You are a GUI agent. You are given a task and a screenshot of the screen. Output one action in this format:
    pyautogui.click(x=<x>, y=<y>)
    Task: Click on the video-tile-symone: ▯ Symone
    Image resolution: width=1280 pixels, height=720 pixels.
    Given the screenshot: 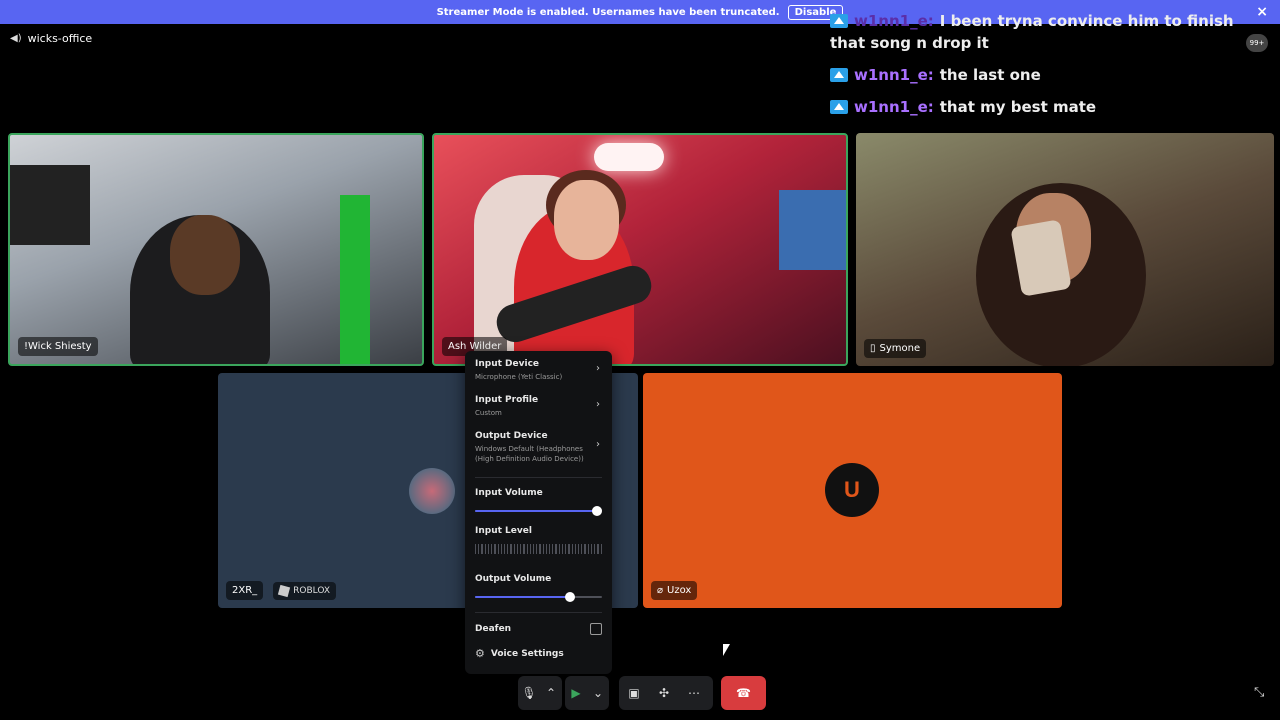 What is the action you would take?
    pyautogui.click(x=1065, y=249)
    